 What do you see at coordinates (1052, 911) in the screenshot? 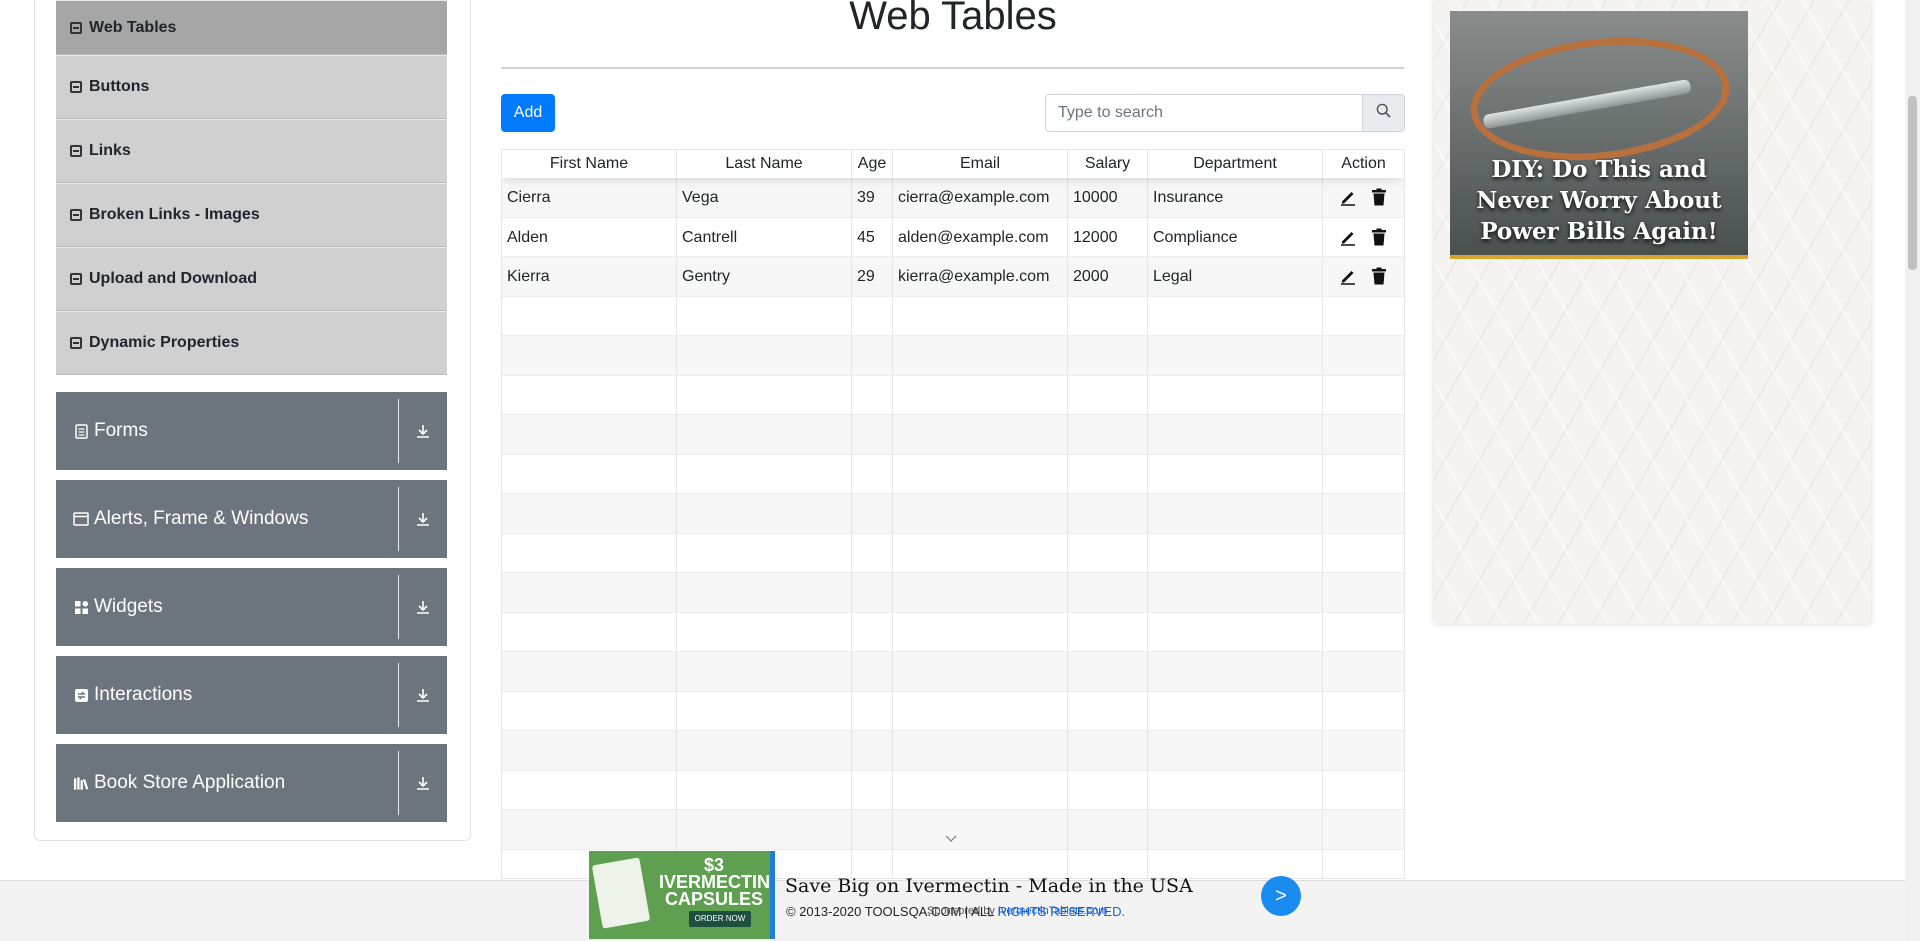
I see `sponsor-link: IvermectinTablets.com` at bounding box center [1052, 911].